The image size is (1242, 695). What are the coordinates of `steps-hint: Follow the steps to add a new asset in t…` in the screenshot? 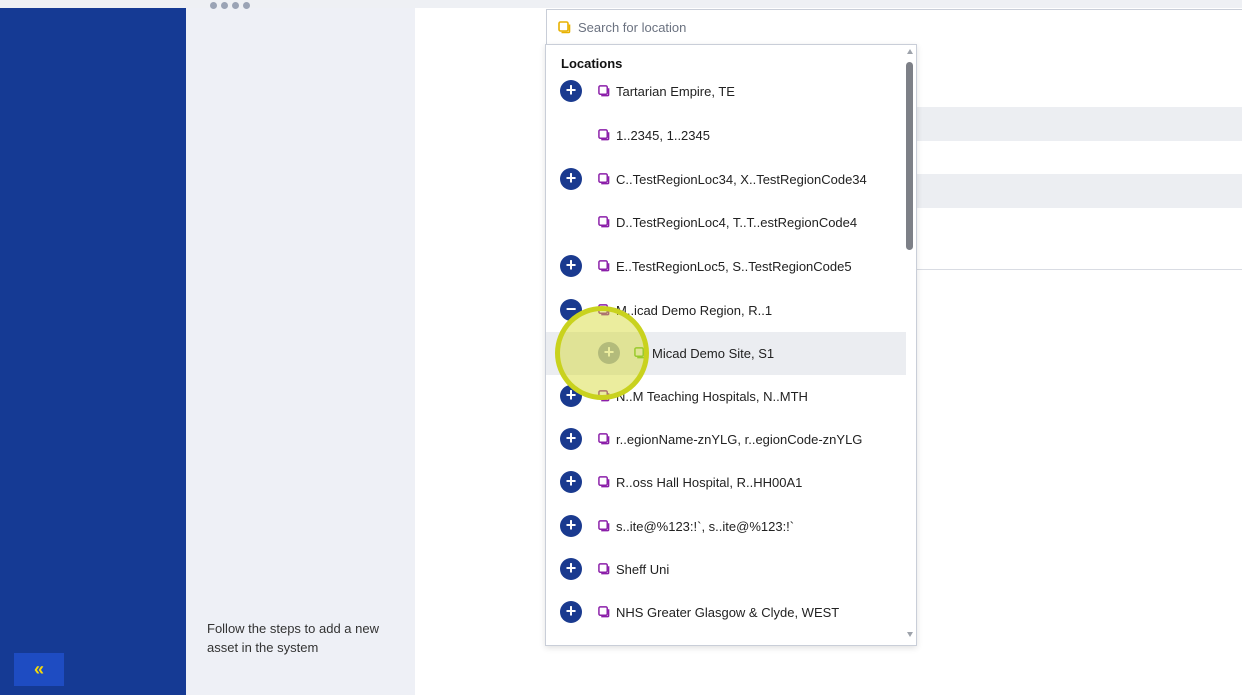 It's located at (293, 638).